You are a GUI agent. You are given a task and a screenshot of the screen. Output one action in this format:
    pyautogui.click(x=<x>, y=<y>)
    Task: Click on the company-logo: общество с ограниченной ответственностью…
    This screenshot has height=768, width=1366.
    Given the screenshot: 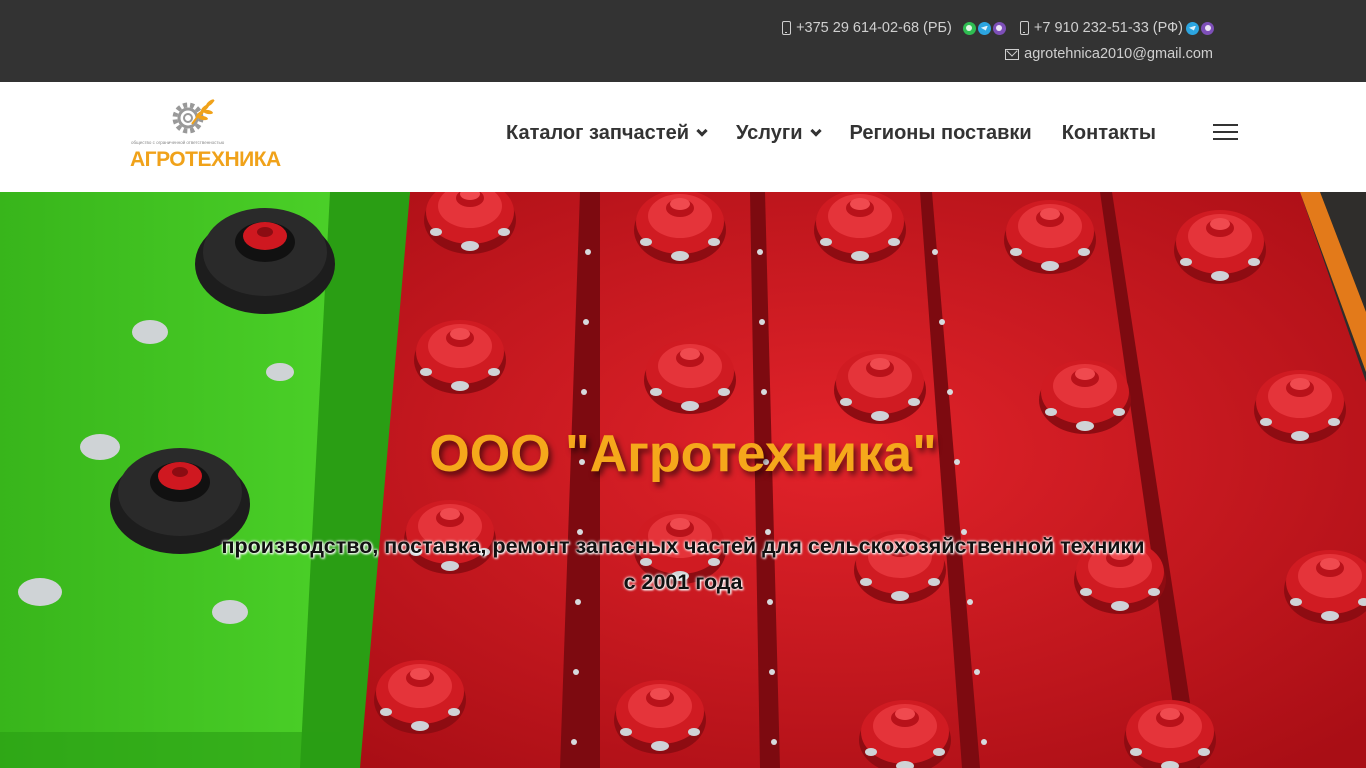 What is the action you would take?
    pyautogui.click(x=205, y=134)
    